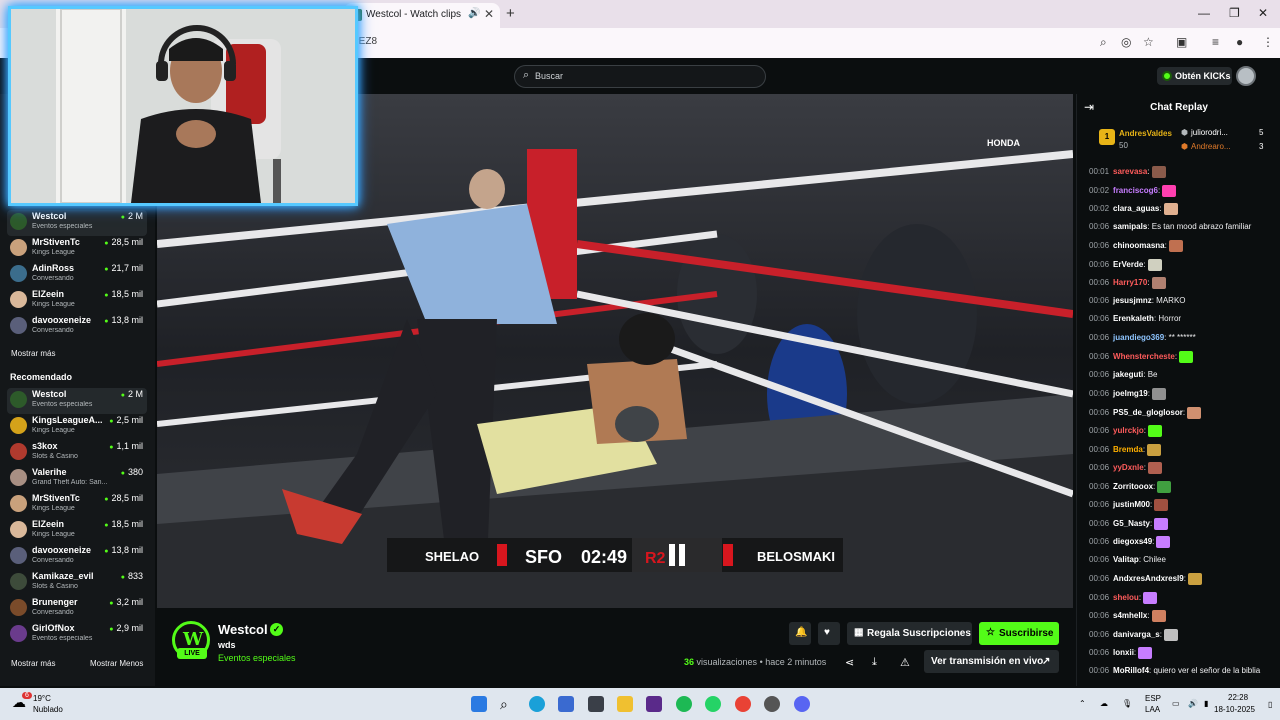 This screenshot has width=1280, height=720. Describe the element at coordinates (849, 662) in the screenshot. I see `share-icon: ⋖` at that location.